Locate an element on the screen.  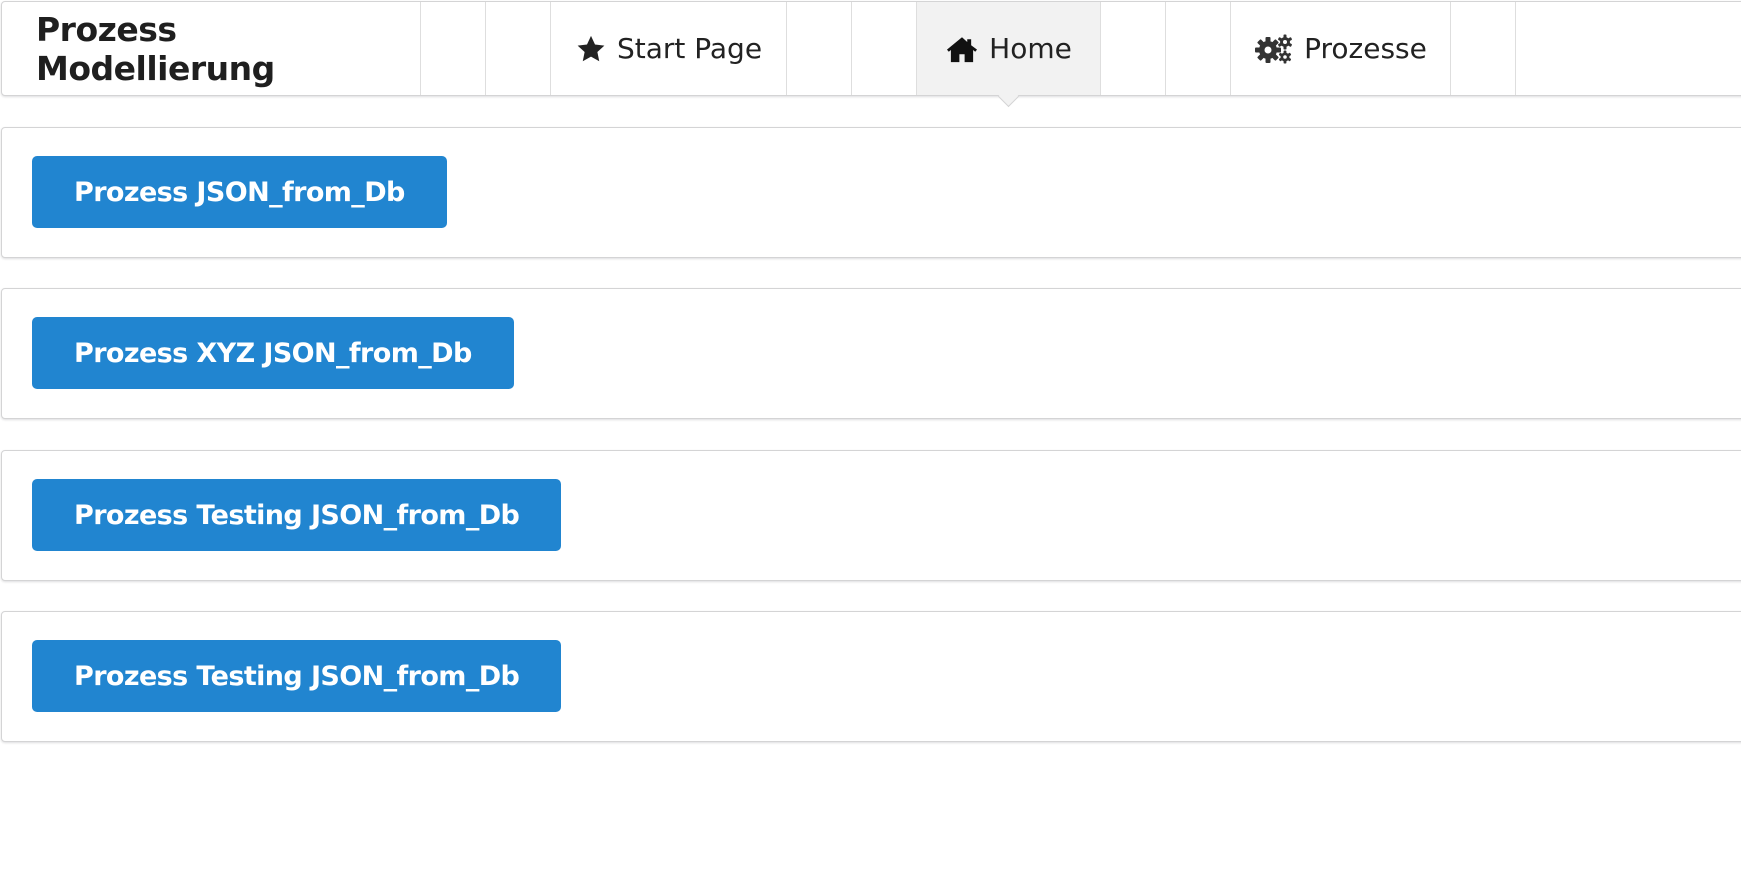
gears-icon is located at coordinates (1274, 49).